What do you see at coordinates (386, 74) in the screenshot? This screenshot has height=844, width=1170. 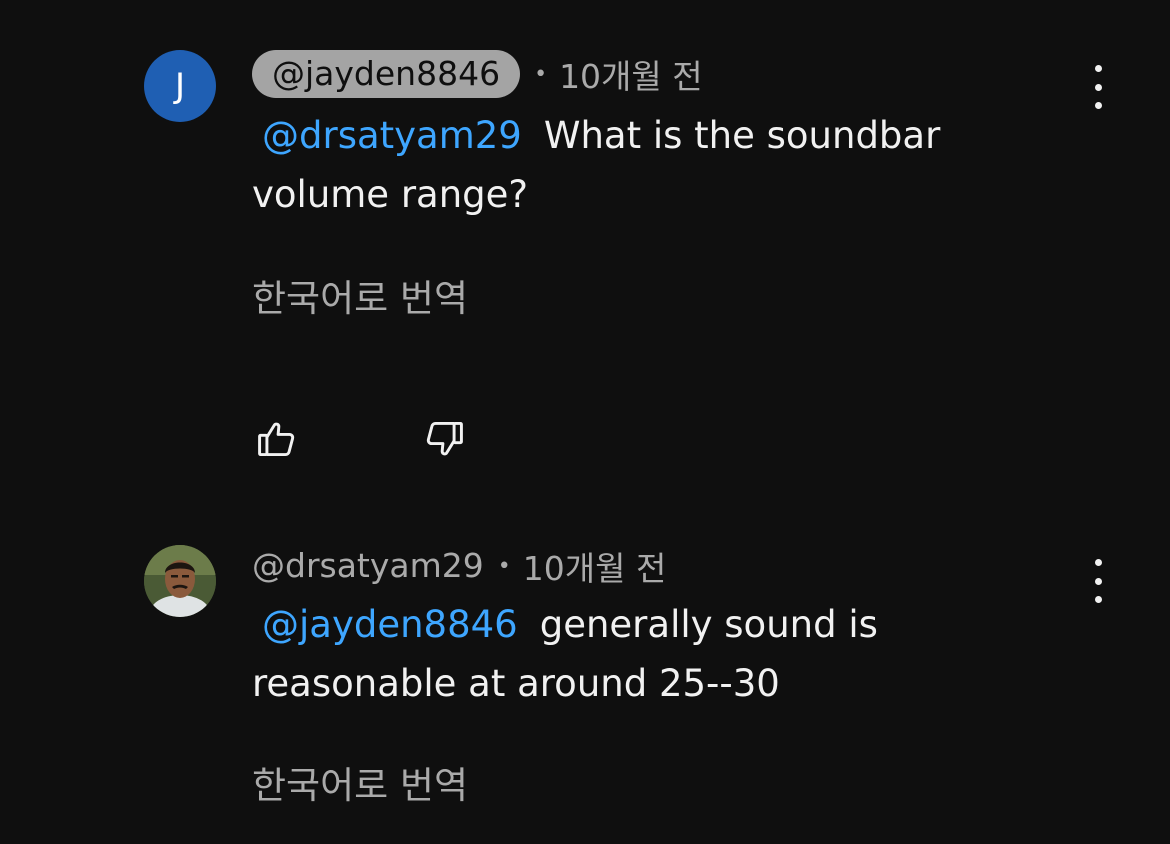 I see `author-handle-chip: @jayden8846` at bounding box center [386, 74].